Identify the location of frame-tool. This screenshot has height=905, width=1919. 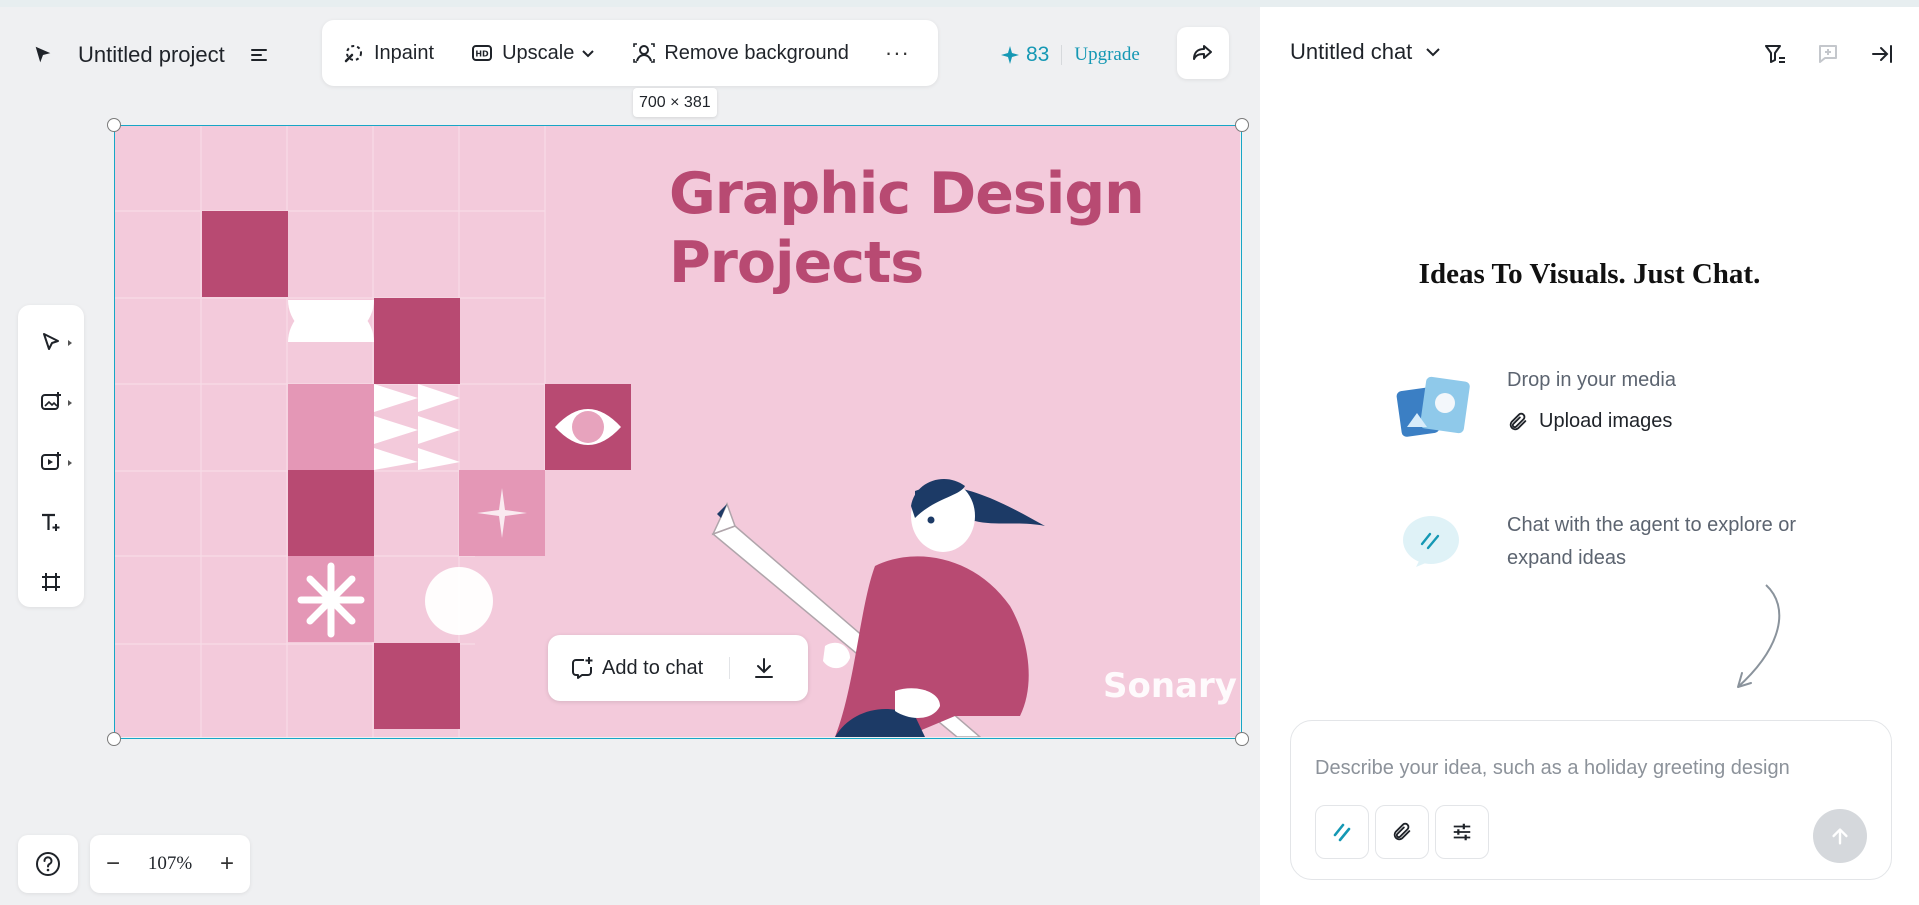
(51, 582).